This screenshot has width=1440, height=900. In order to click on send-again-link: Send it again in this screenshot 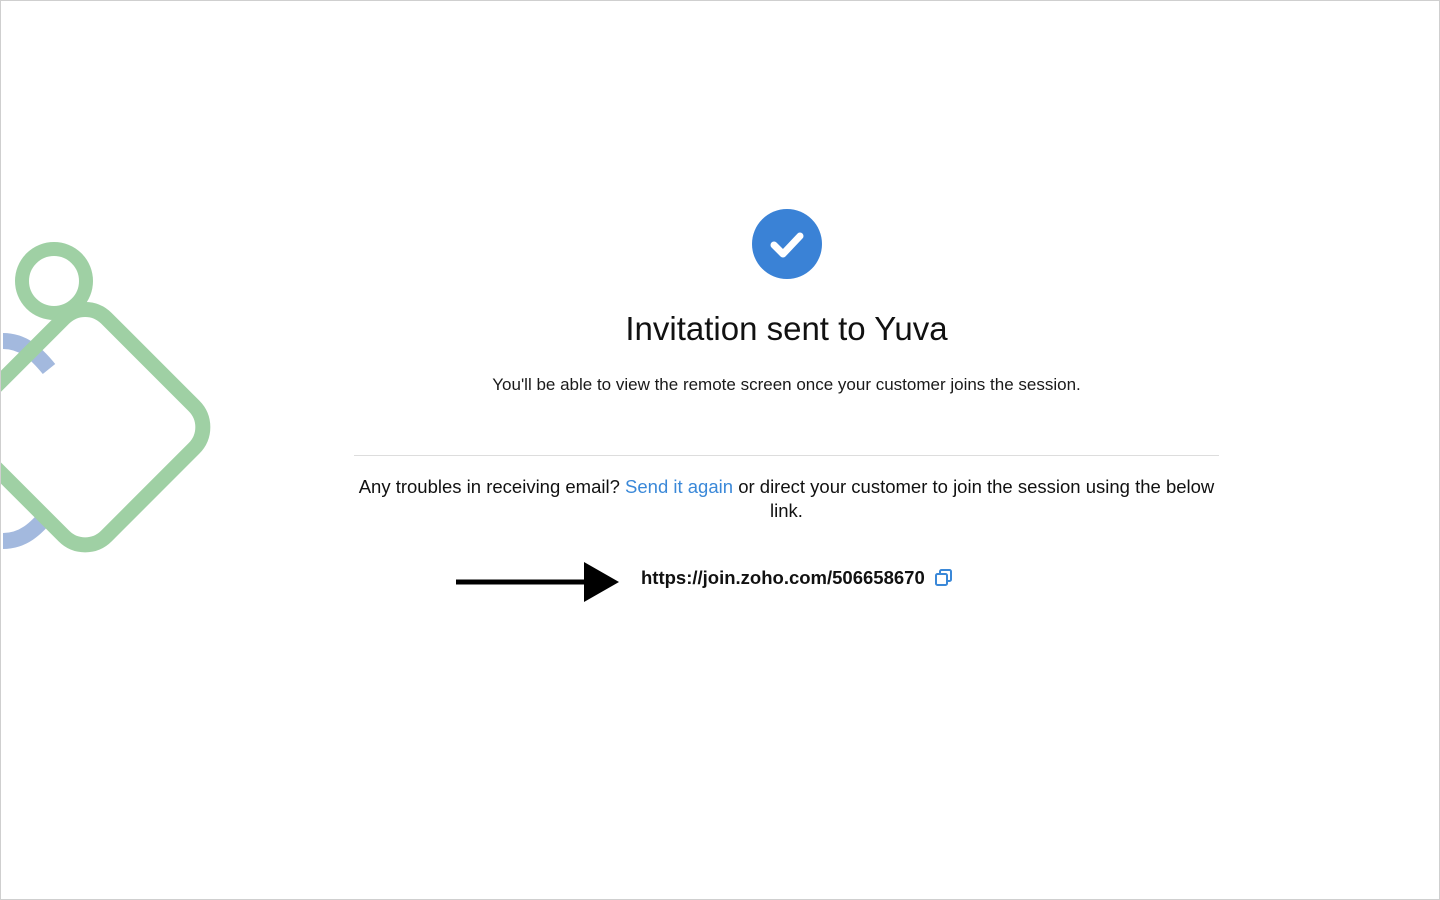, I will do `click(679, 486)`.